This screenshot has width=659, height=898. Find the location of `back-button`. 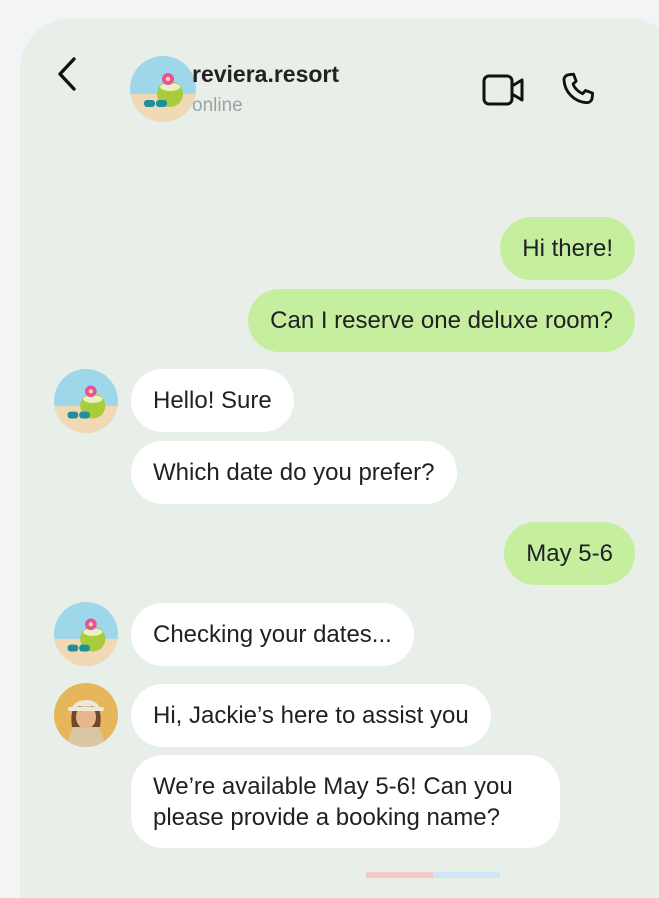

back-button is located at coordinates (67, 74).